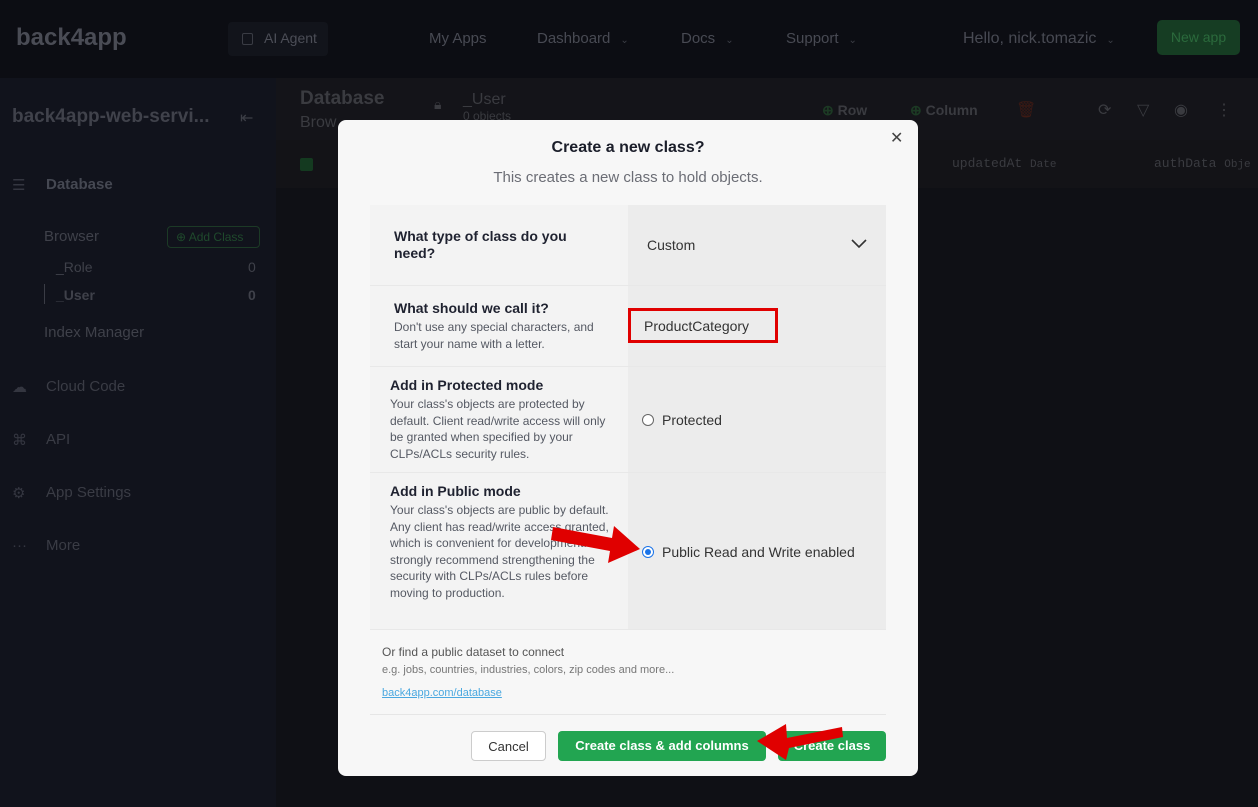 This screenshot has width=1258, height=807. I want to click on nav-support: Support ⌄, so click(821, 38).